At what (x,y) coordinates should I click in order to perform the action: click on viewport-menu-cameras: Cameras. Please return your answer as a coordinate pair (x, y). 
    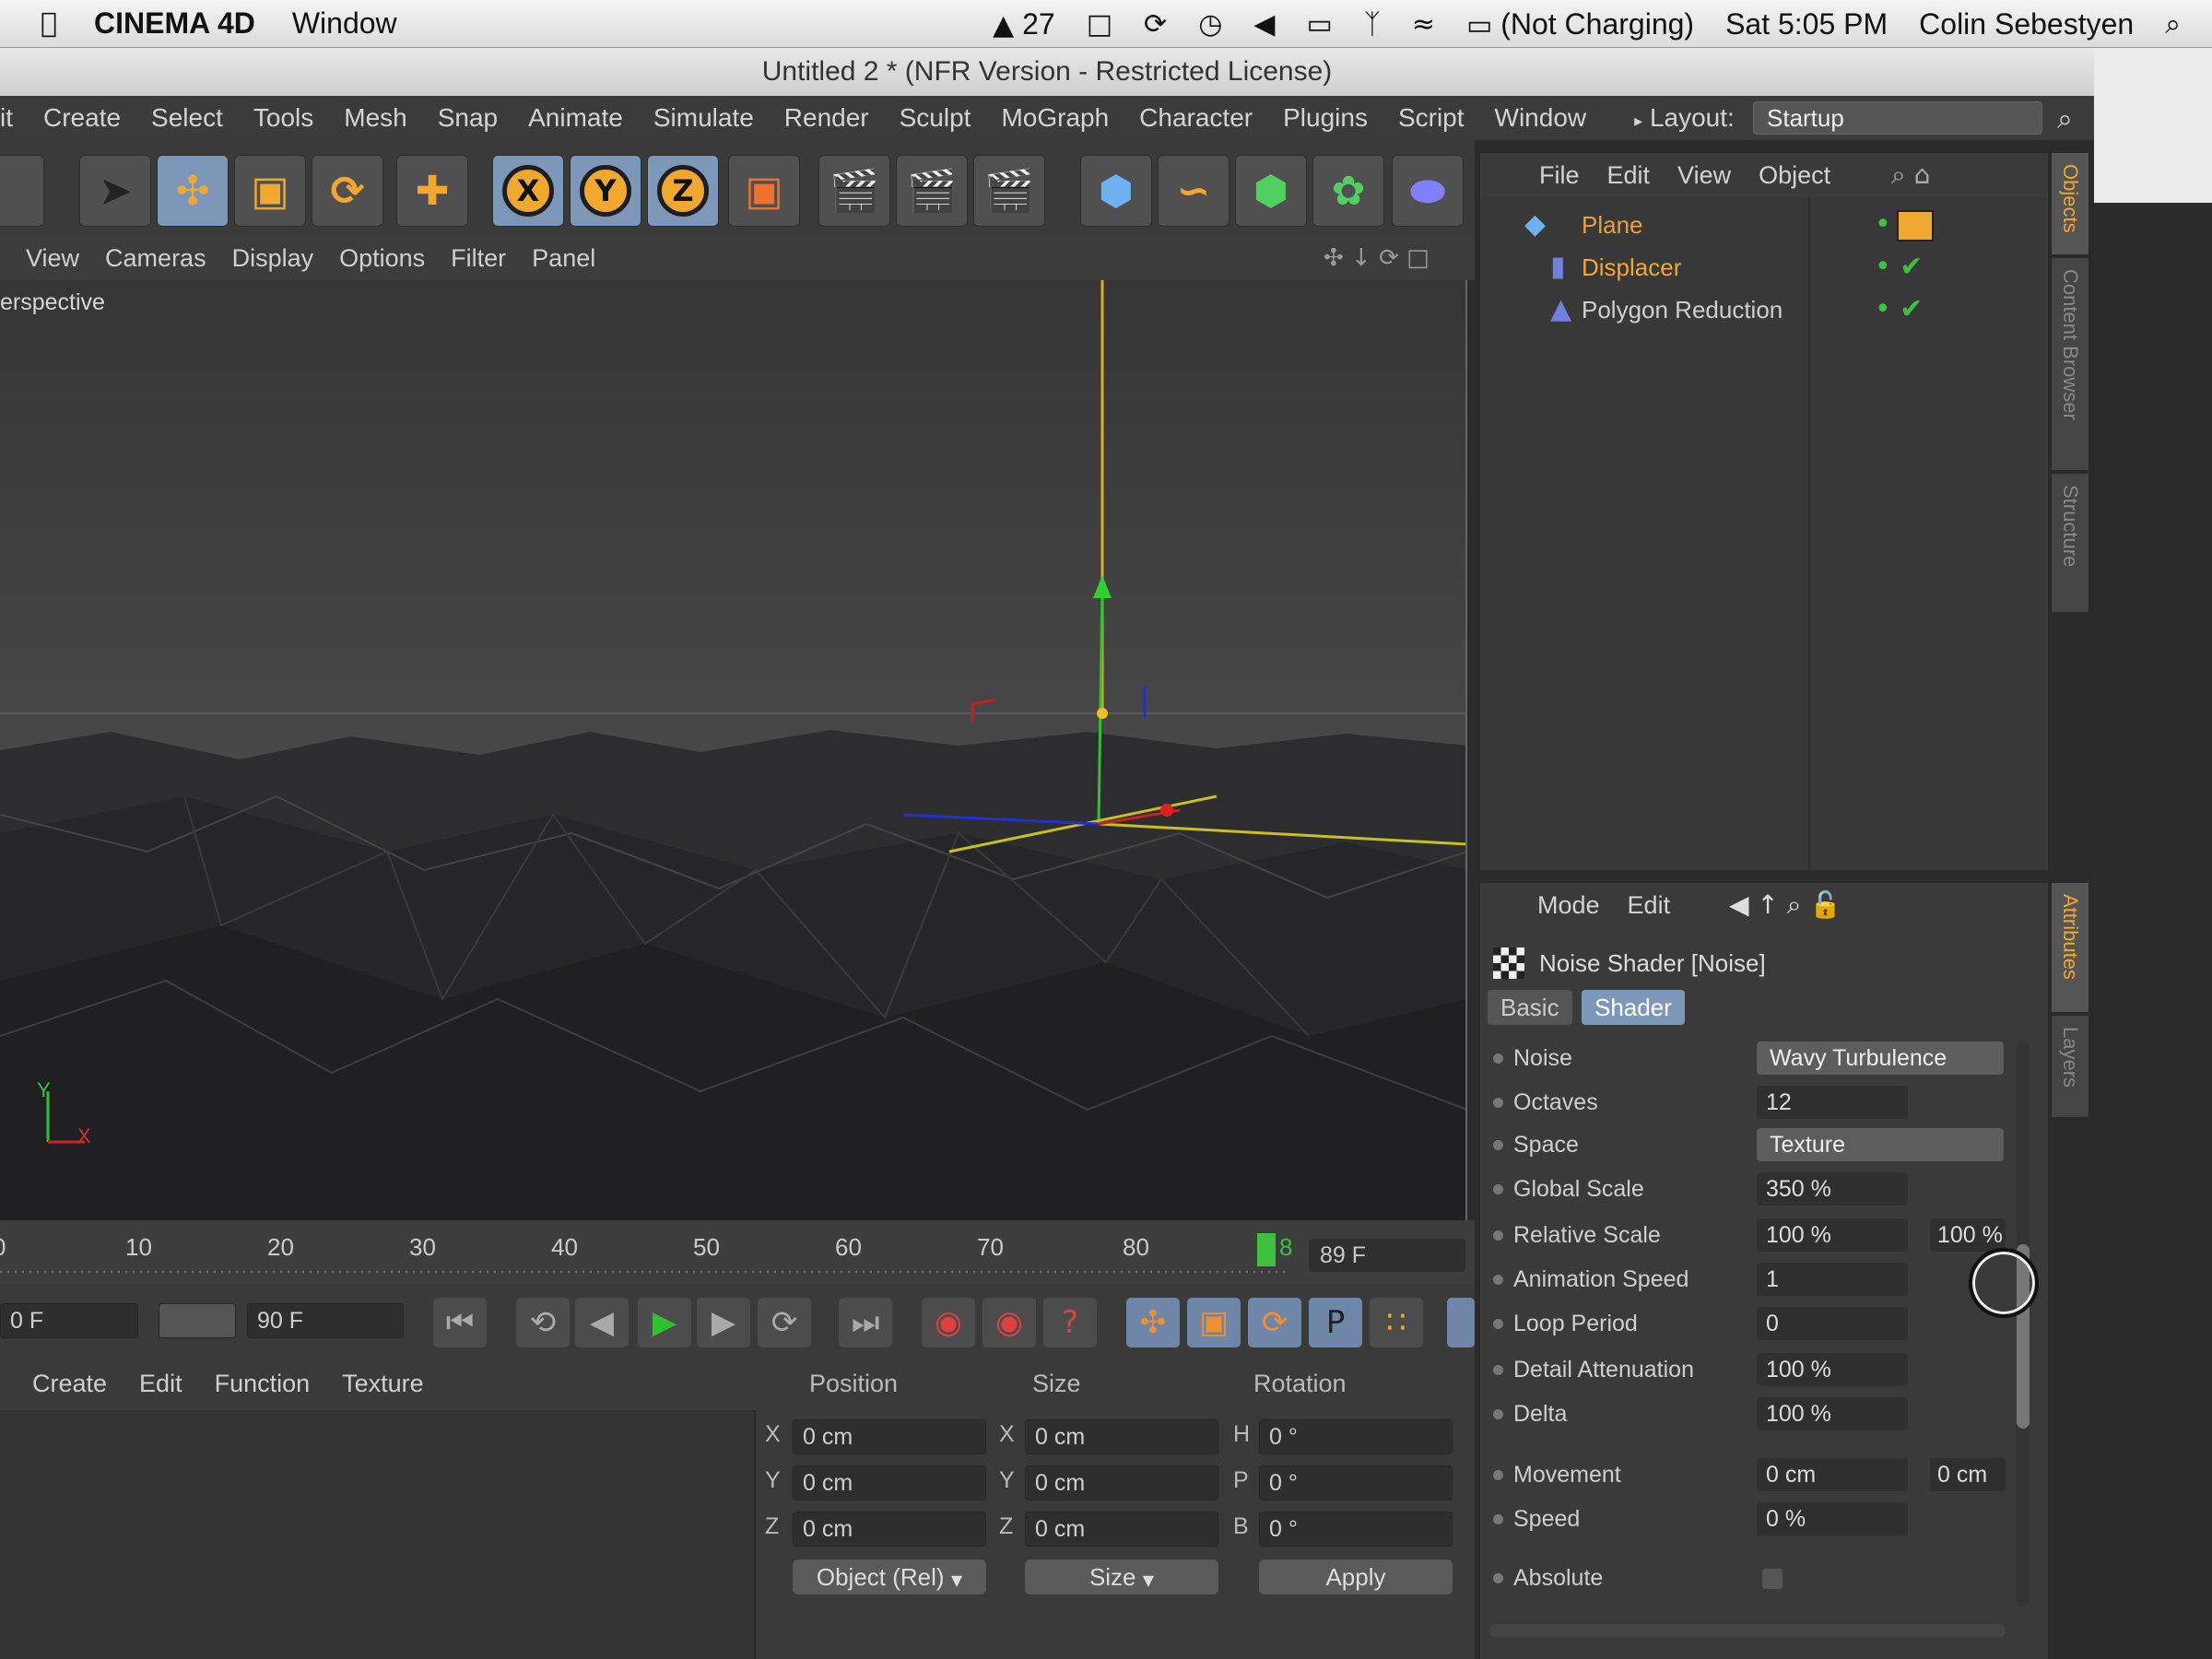
    Looking at the image, I should click on (155, 258).